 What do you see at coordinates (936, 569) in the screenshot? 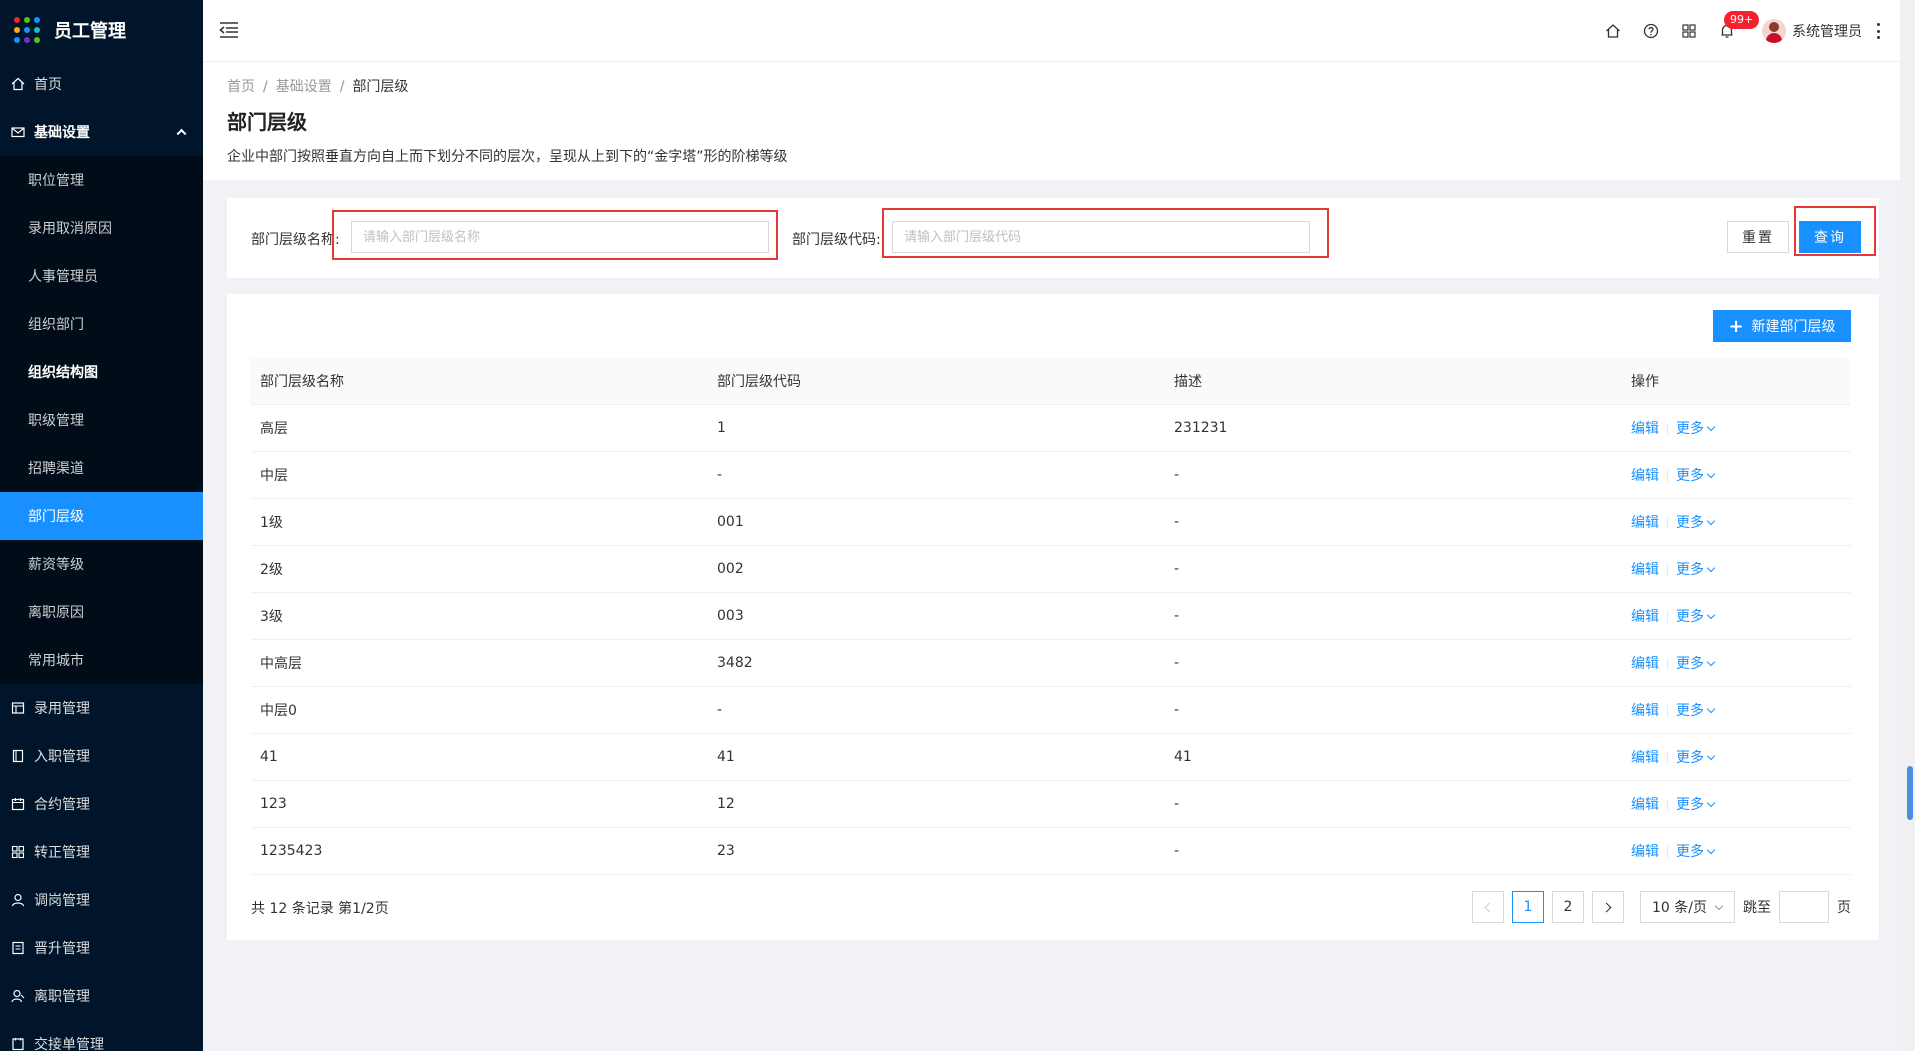
I see `cell-code: 002` at bounding box center [936, 569].